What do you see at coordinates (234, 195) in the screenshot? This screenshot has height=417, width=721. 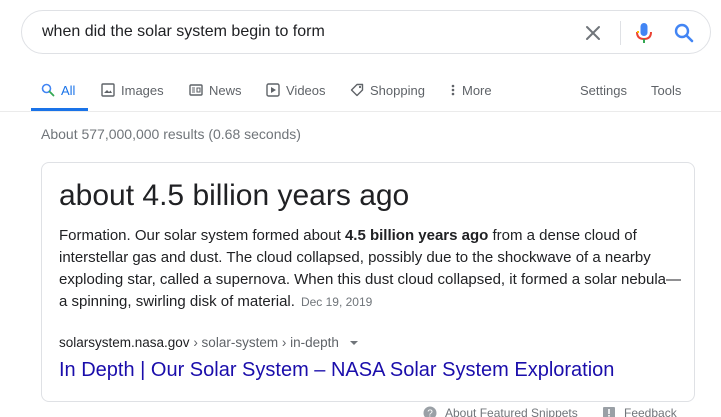 I see `answer-title: about 4.5 billion years ago` at bounding box center [234, 195].